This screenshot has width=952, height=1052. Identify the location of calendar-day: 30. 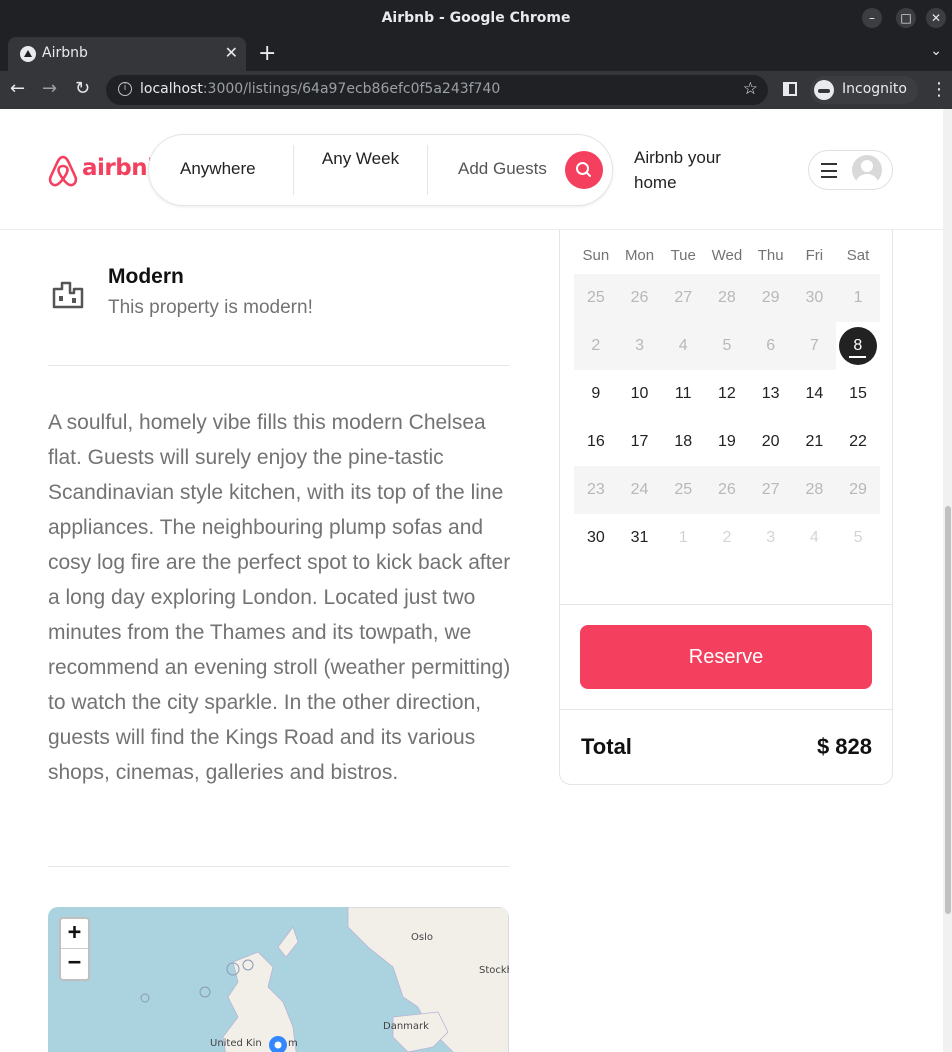
(596, 538).